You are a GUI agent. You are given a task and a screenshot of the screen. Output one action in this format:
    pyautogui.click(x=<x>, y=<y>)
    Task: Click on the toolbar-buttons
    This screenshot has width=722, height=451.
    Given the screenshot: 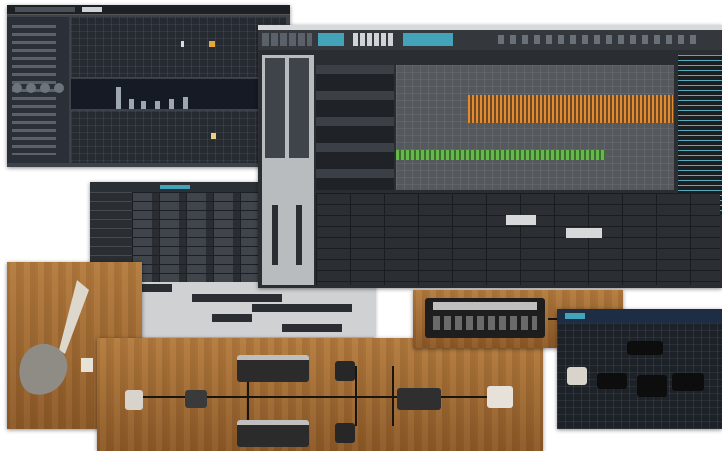 What is the action you would take?
    pyautogui.click(x=45, y=9)
    